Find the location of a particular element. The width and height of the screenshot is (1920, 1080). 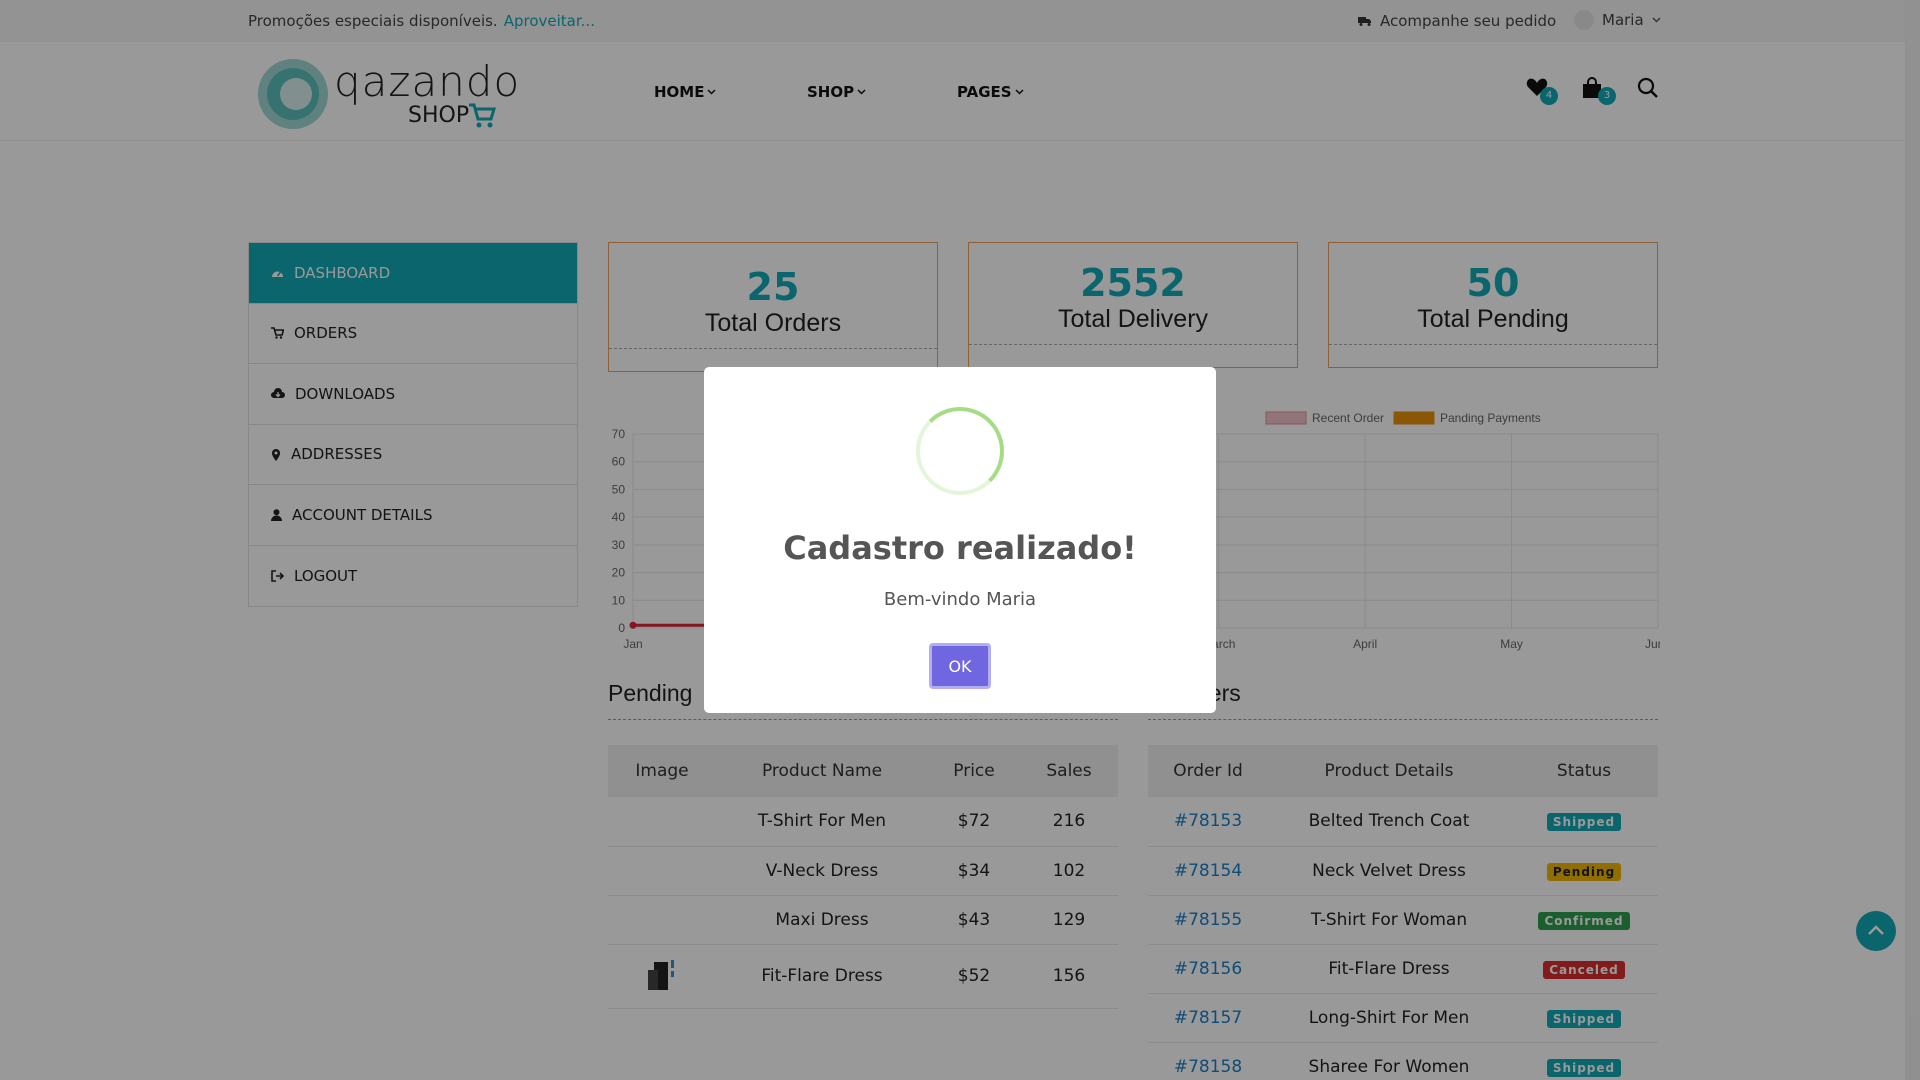

dialog-message: Bem-vindo Maria is located at coordinates (960, 599).